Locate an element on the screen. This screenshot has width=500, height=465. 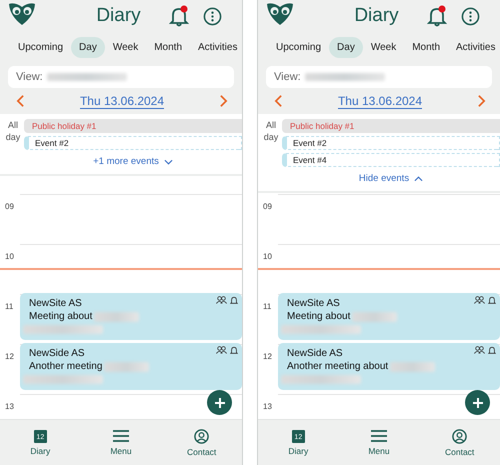
event-card: NewSide AS Another meeting is located at coordinates (131, 366).